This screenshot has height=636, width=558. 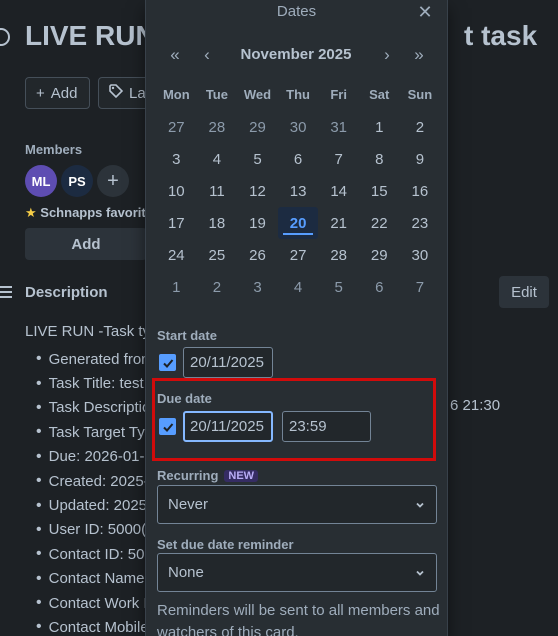 I want to click on calendar-day: 26, so click(x=257, y=255).